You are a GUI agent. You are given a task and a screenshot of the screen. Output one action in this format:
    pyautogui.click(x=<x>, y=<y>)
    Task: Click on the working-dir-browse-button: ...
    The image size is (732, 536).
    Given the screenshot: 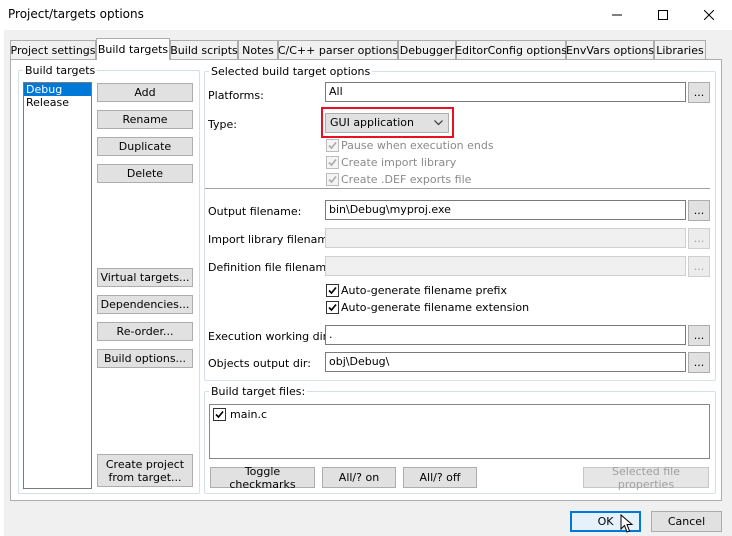 What is the action you would take?
    pyautogui.click(x=699, y=335)
    